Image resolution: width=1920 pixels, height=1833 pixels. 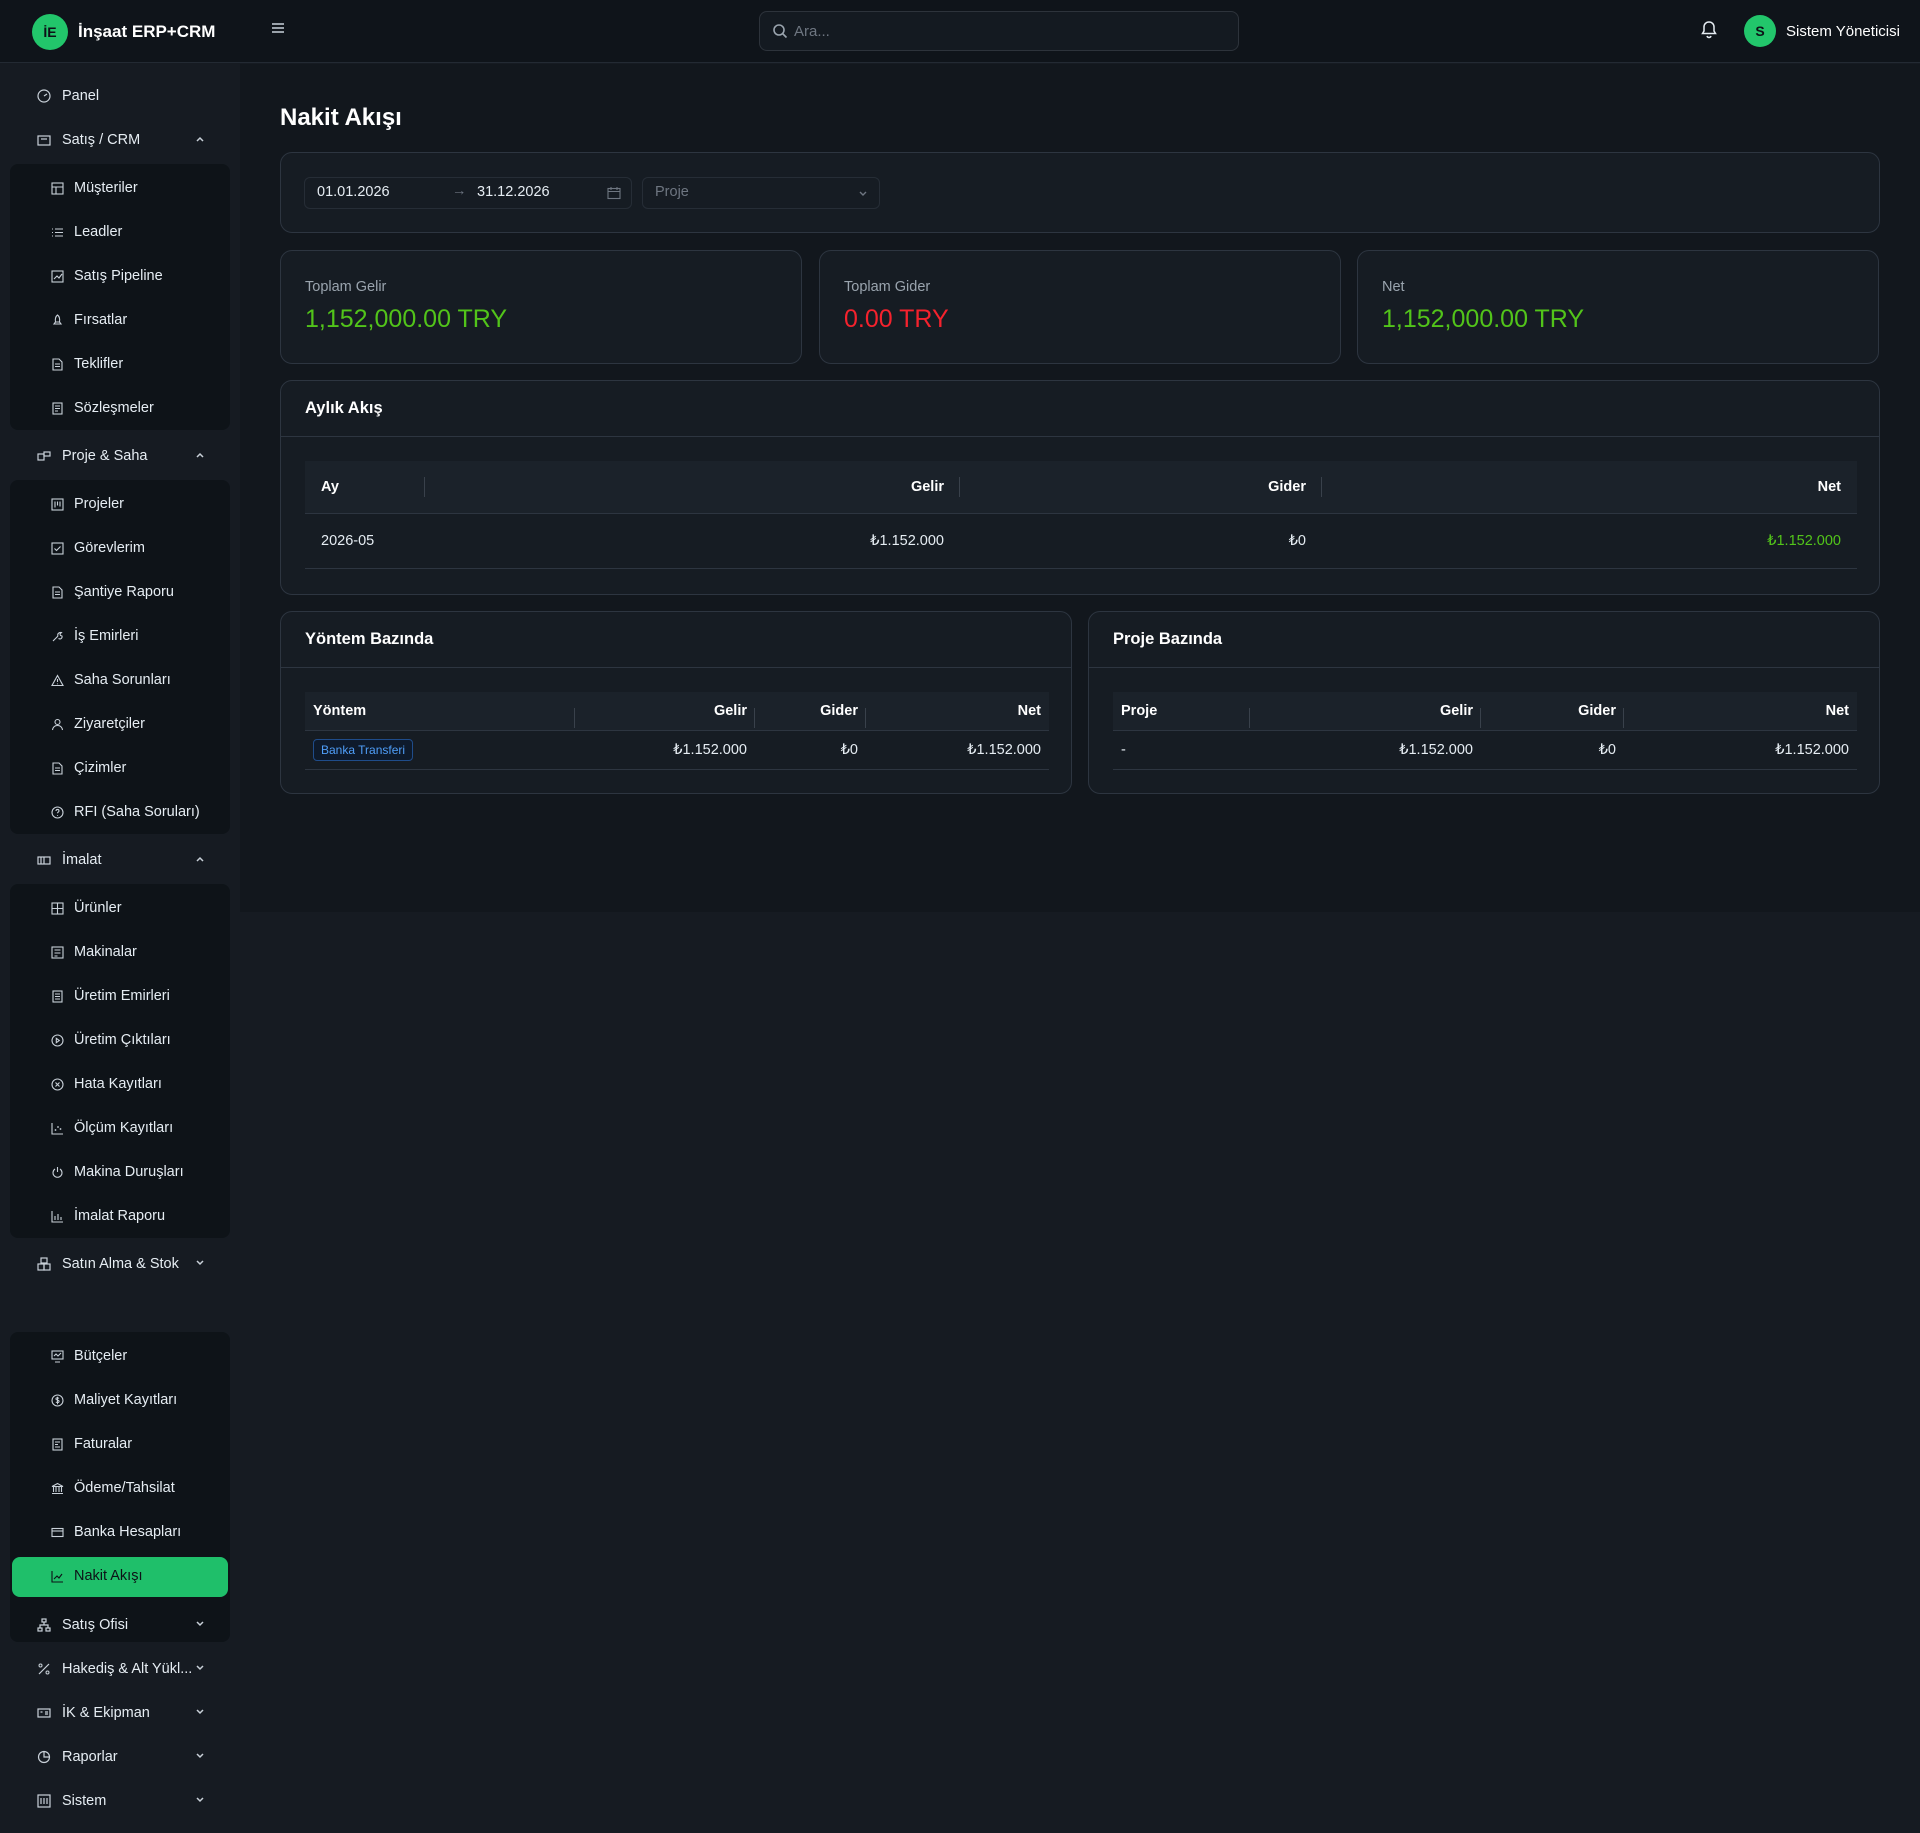 I want to click on date-start: 01.01.2026, so click(x=353, y=192).